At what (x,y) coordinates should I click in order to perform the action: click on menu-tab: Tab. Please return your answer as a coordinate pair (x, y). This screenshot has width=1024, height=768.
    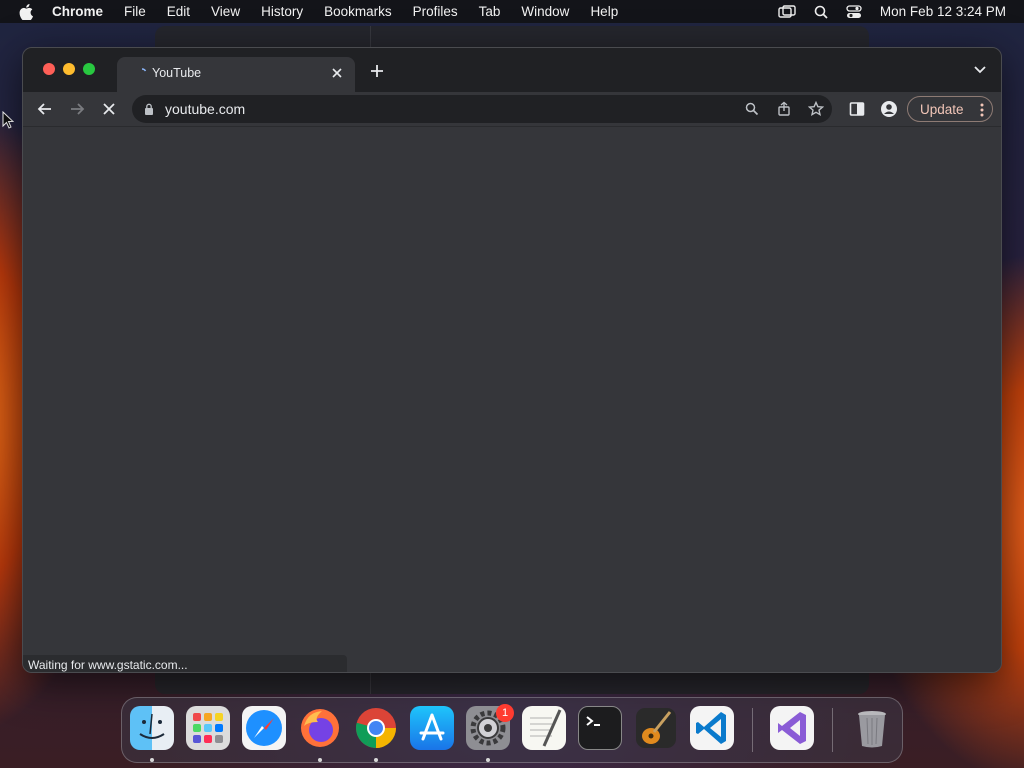
    Looking at the image, I should click on (490, 11).